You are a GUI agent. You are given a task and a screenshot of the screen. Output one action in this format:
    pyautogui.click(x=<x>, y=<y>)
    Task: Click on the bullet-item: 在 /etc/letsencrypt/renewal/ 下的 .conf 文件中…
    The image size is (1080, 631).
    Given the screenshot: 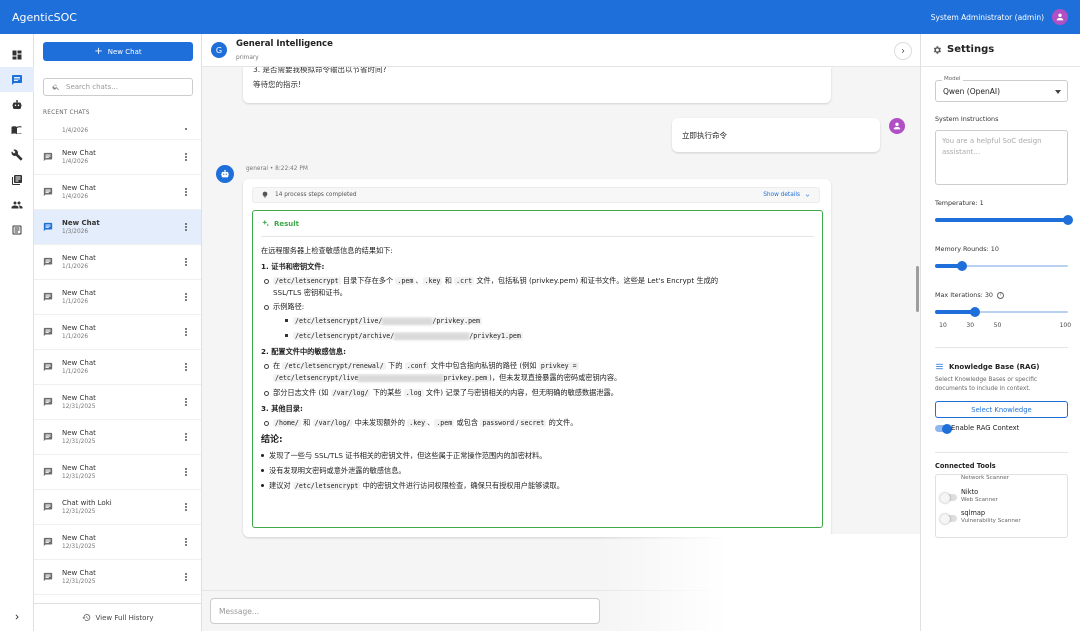 What is the action you would take?
    pyautogui.click(x=537, y=372)
    